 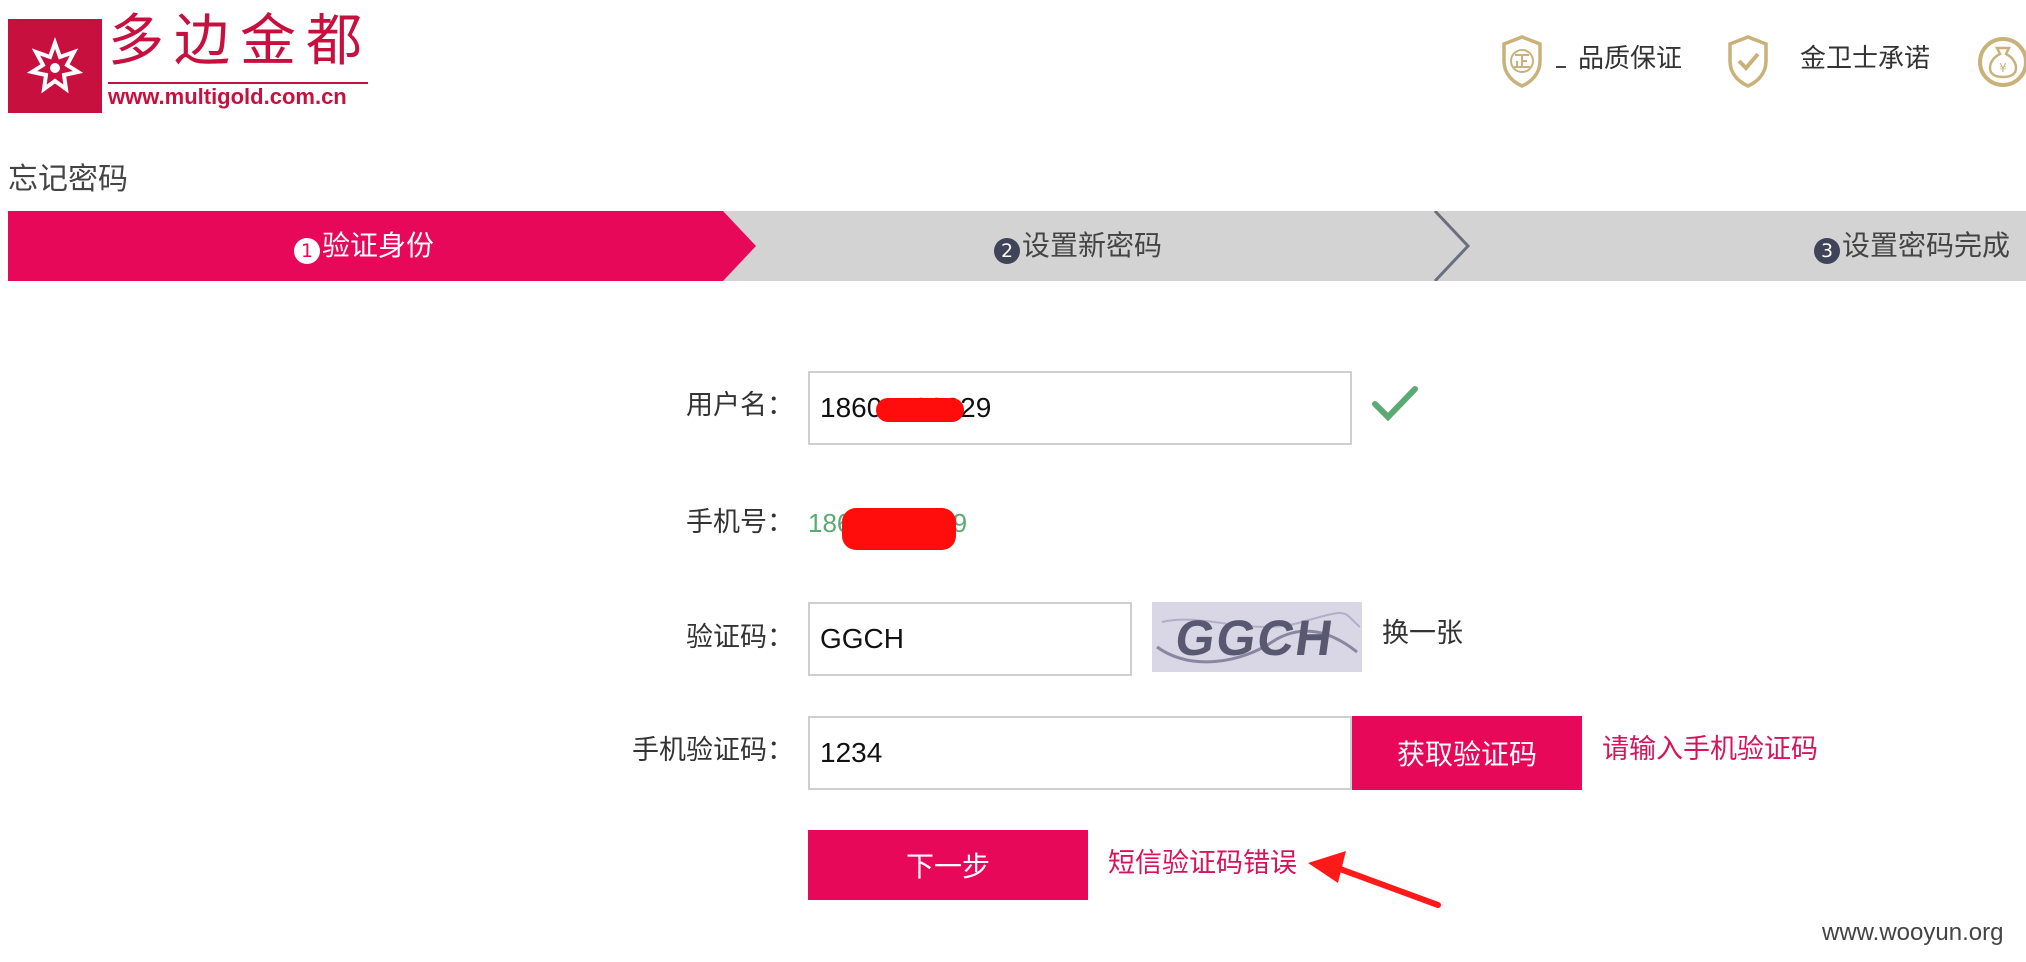 What do you see at coordinates (1080, 753) in the screenshot?
I see `sms-code-input` at bounding box center [1080, 753].